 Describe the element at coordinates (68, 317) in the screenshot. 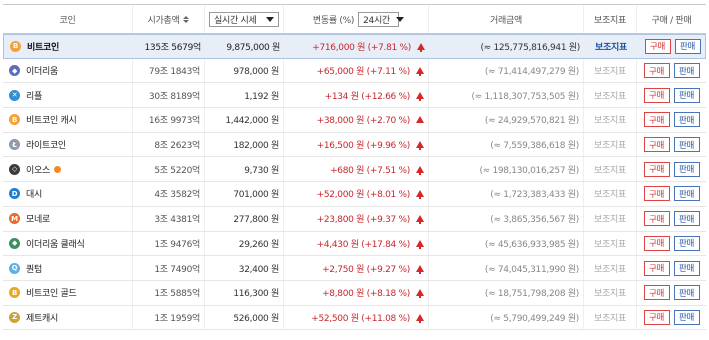

I see `coin-name-cell: Z 제트캐시` at that location.